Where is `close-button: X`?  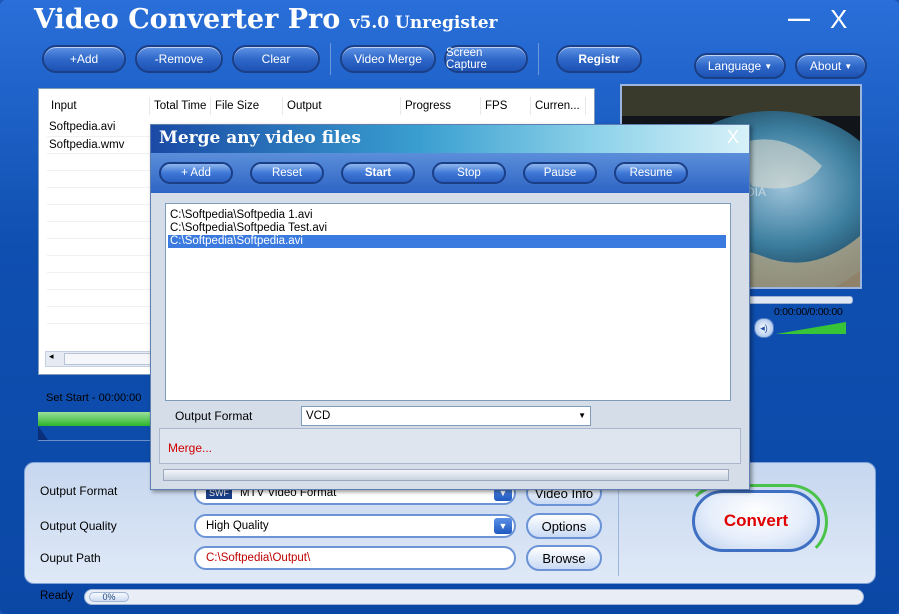 close-button: X is located at coordinates (838, 19).